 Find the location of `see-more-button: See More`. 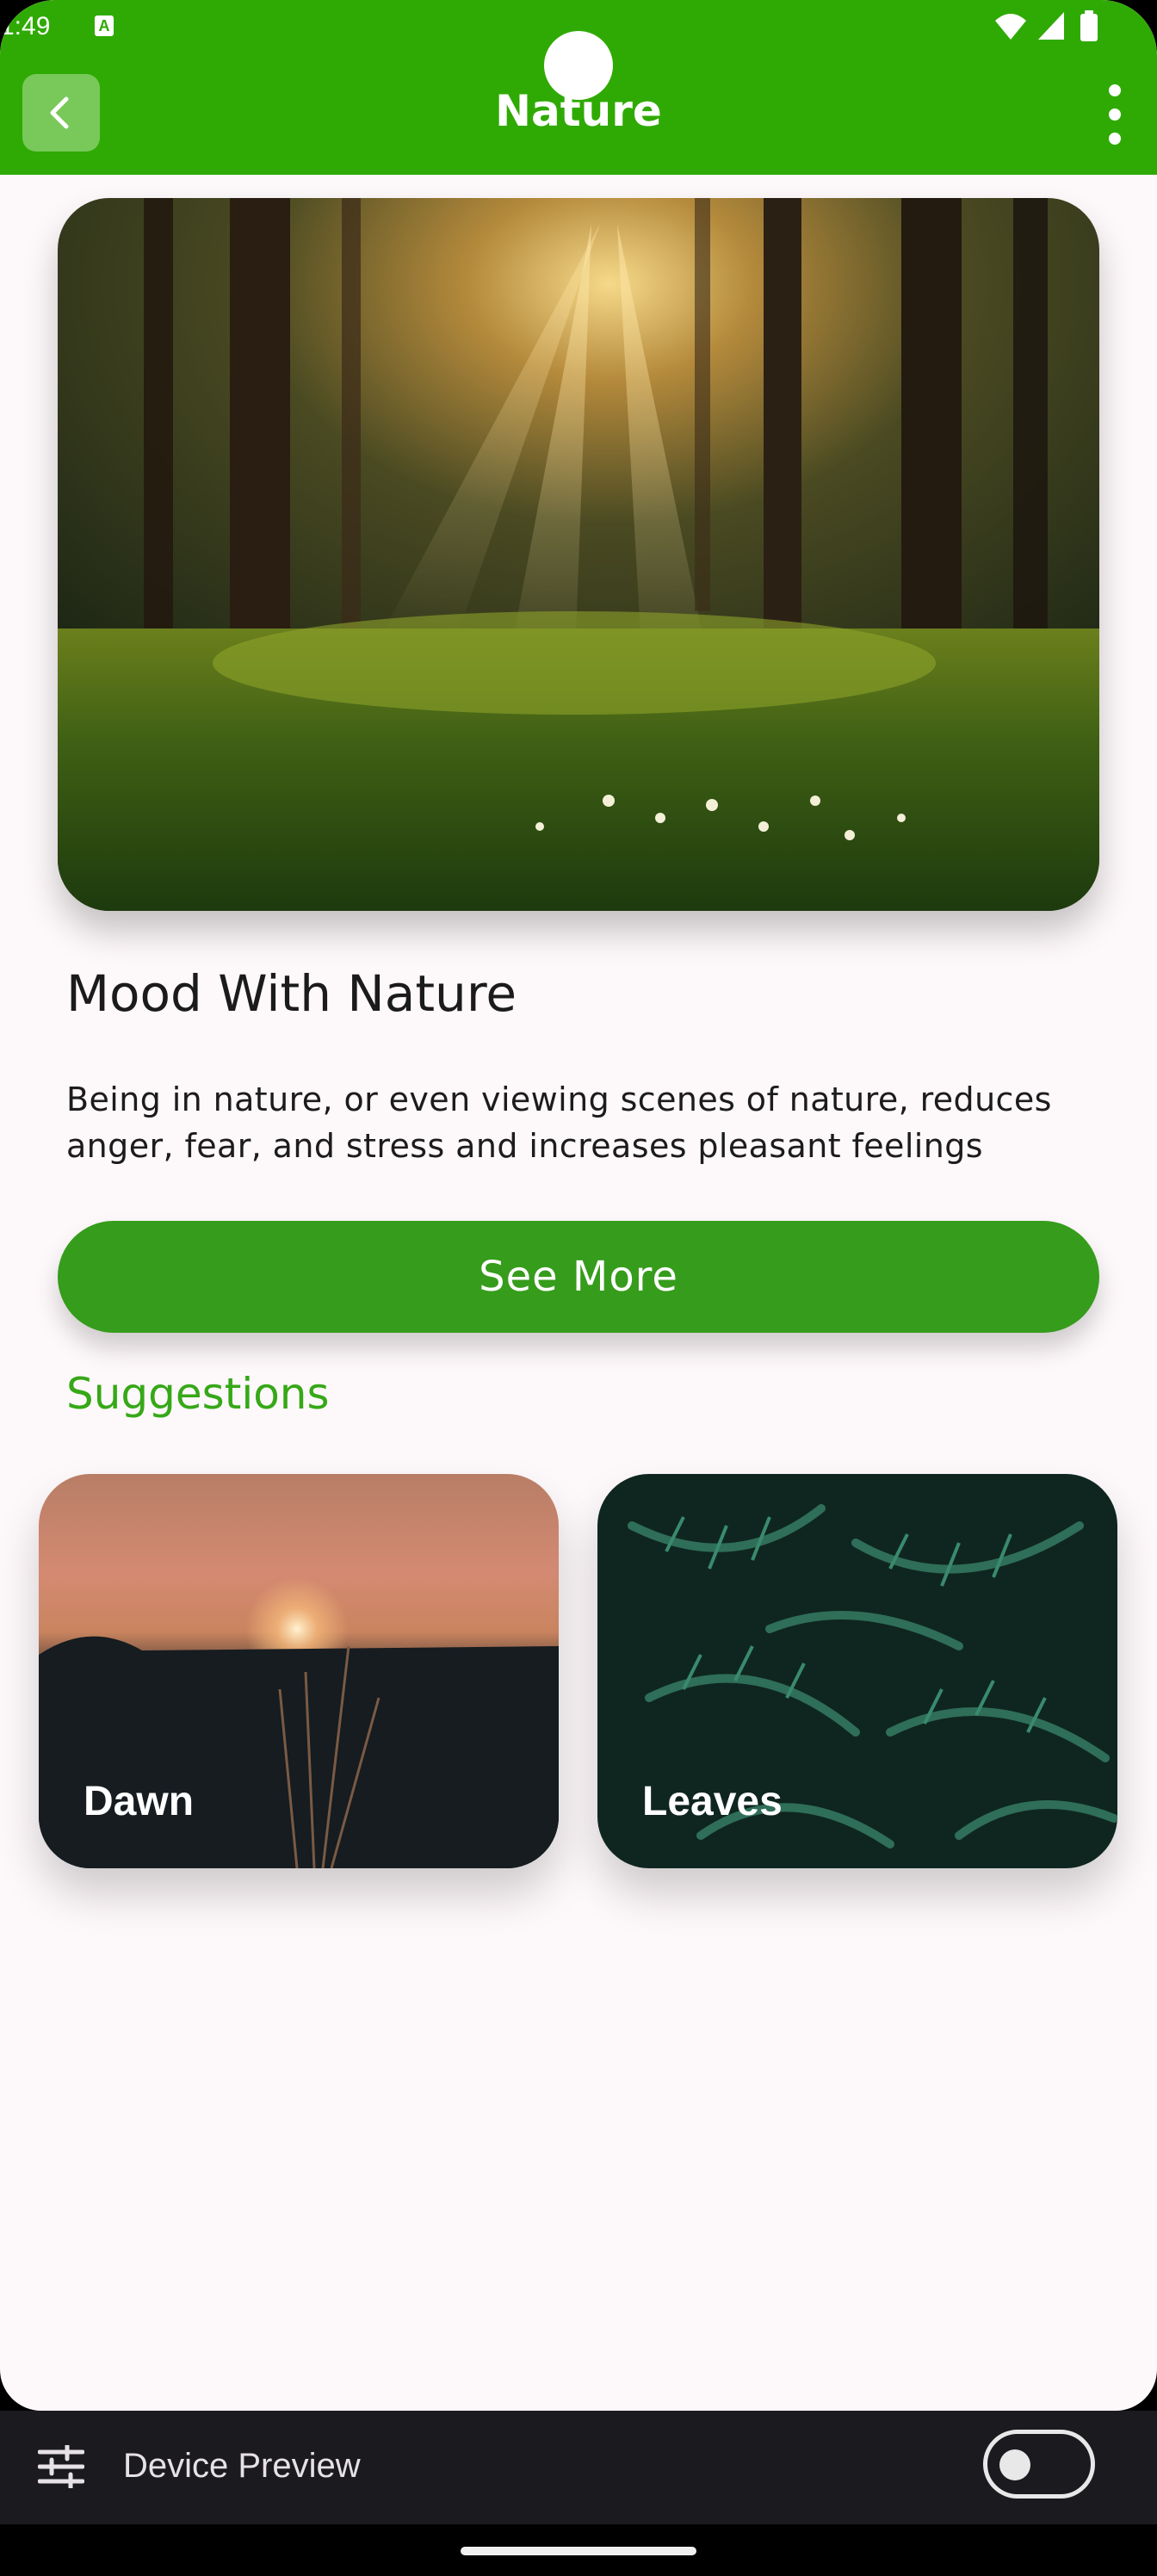

see-more-button: See More is located at coordinates (579, 1277).